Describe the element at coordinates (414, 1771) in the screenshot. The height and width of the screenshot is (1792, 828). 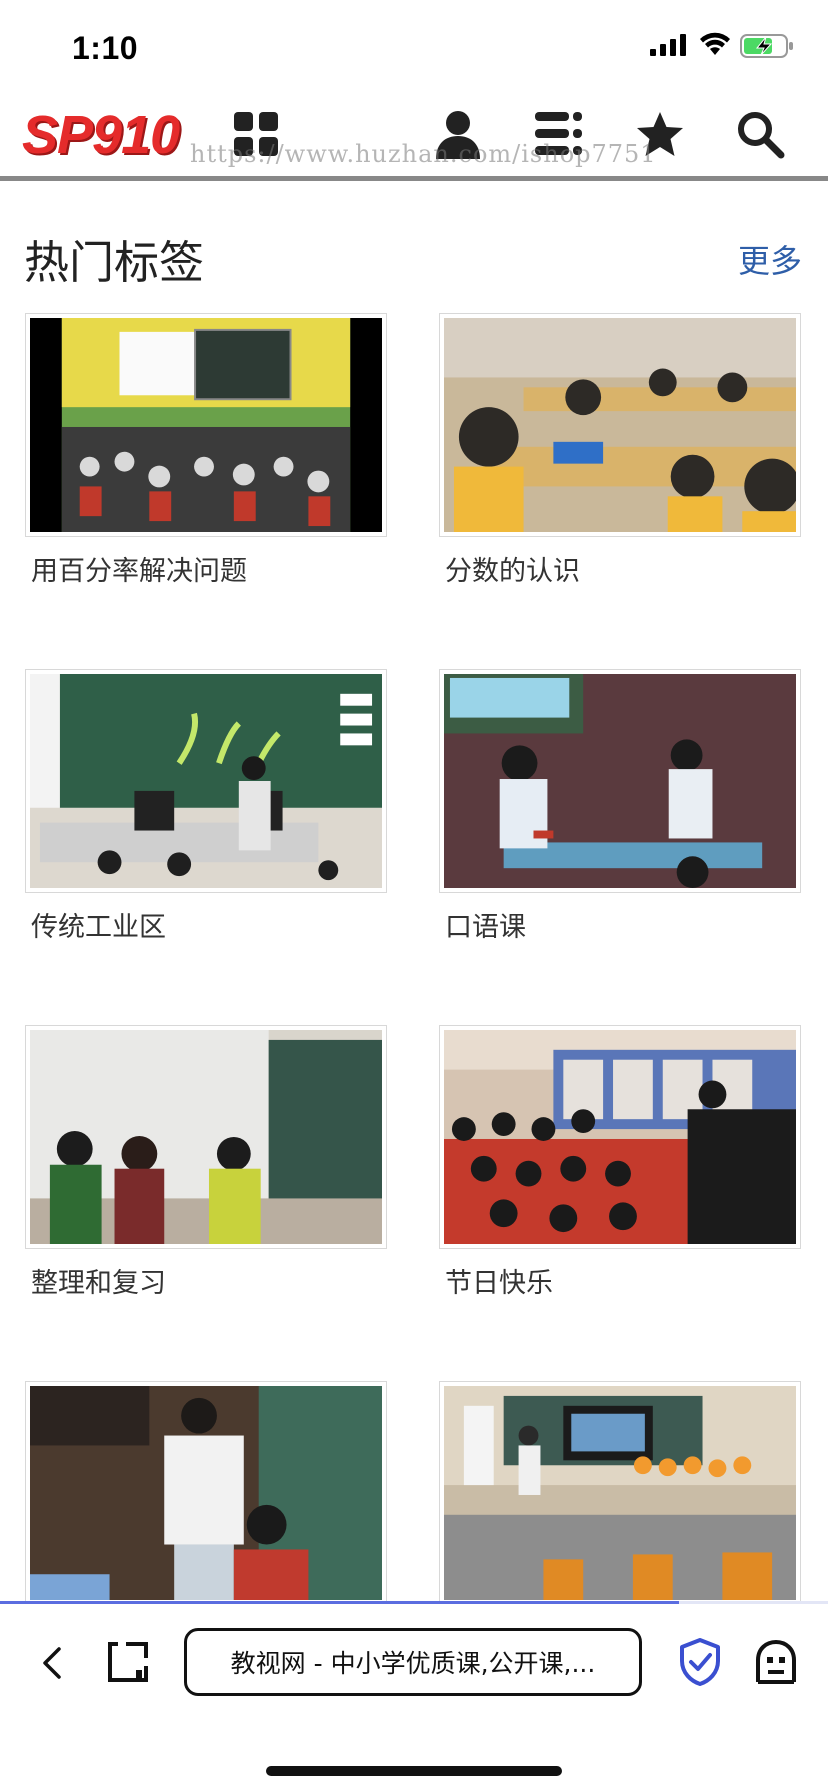
I see `home-indicator` at that location.